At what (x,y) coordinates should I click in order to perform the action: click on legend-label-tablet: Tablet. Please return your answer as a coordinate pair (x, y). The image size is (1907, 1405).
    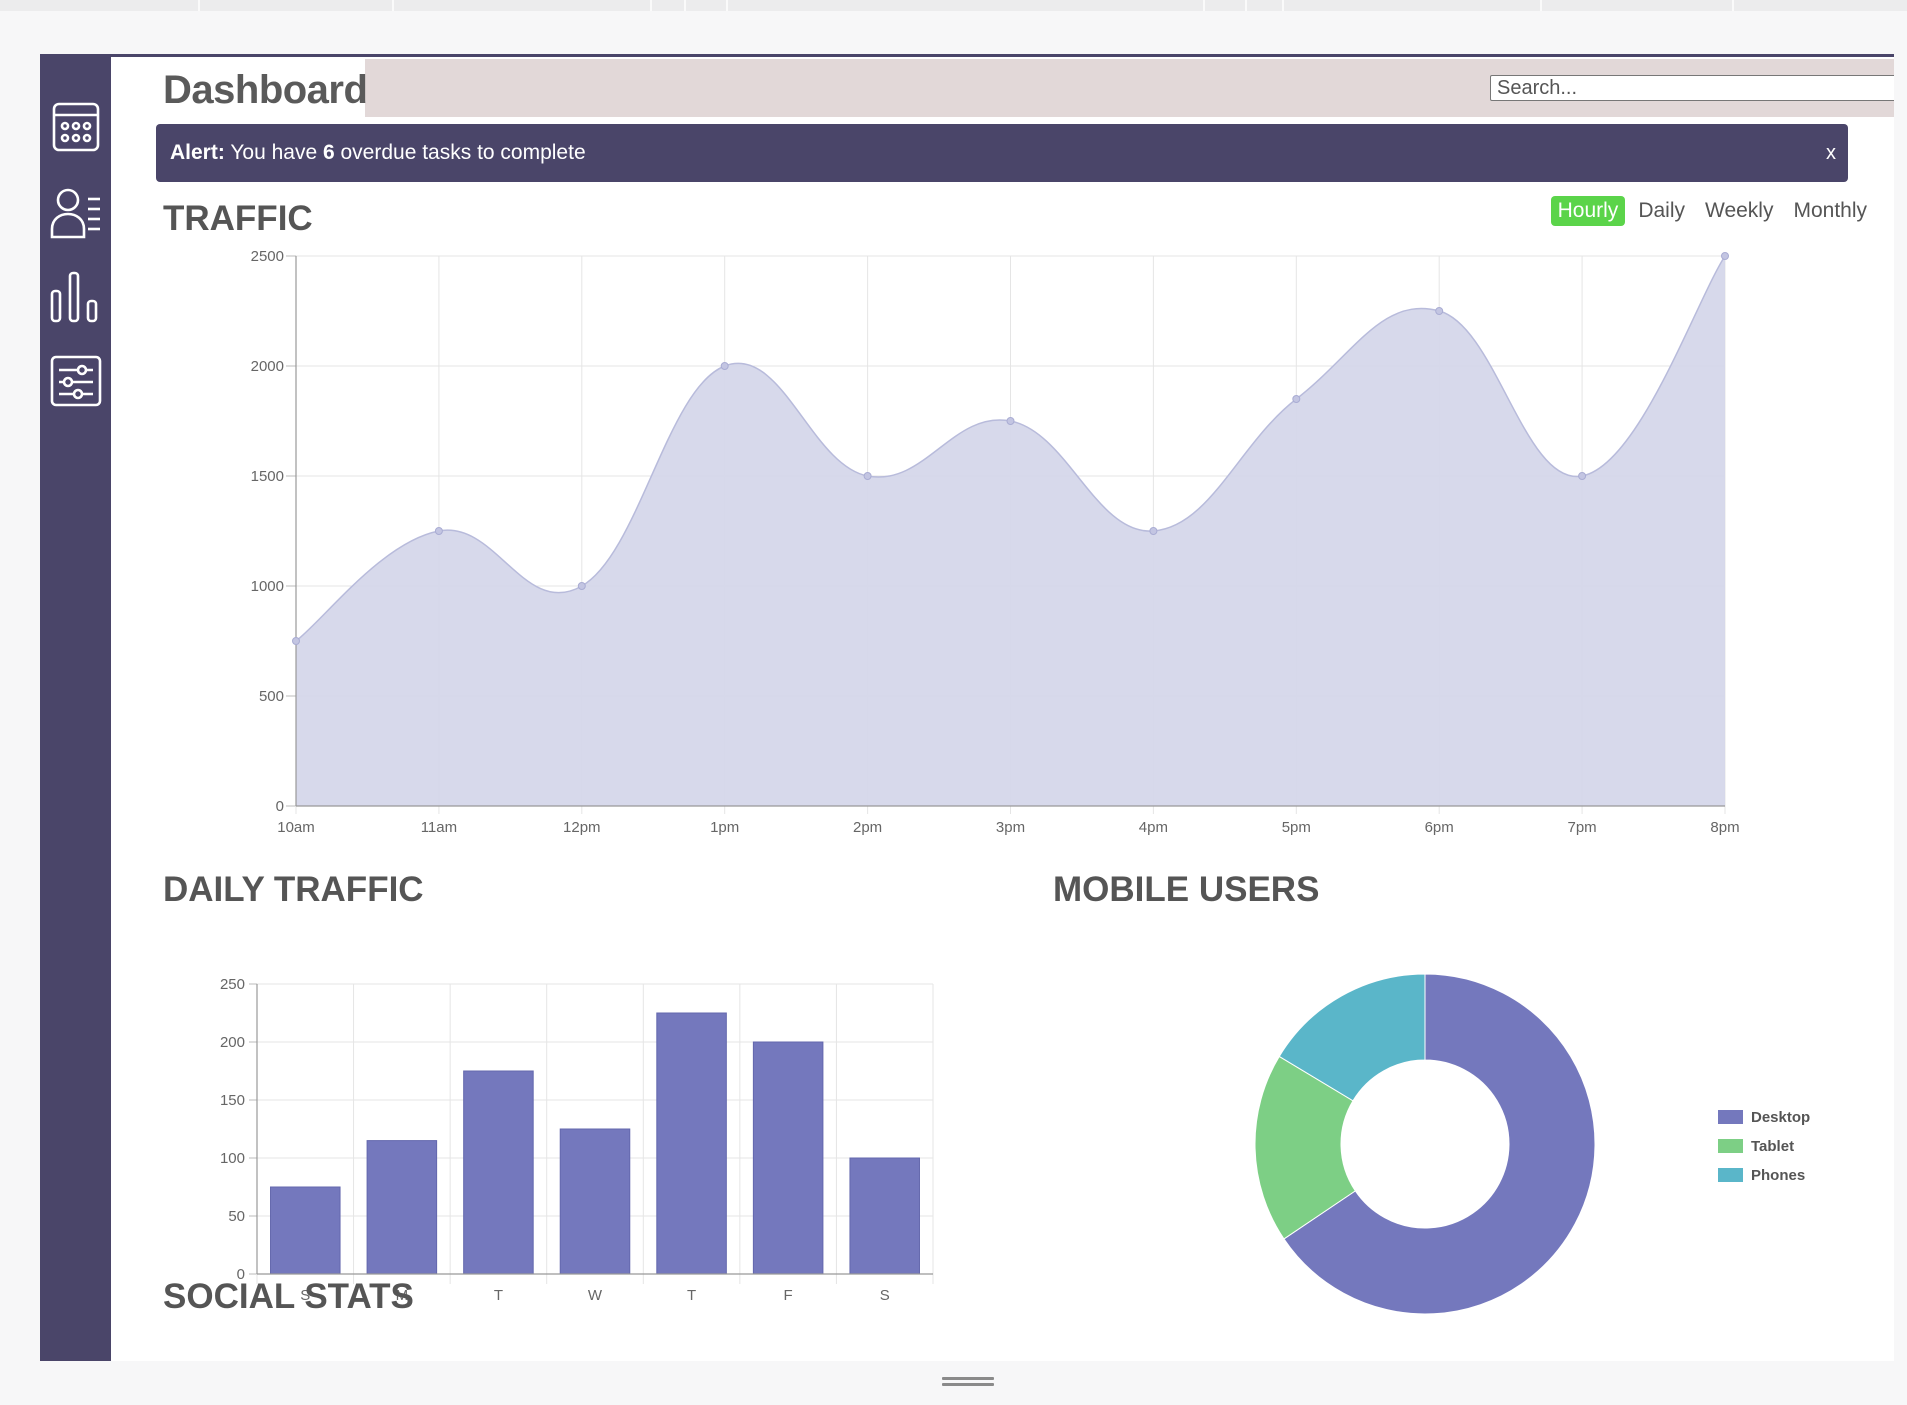
    Looking at the image, I should click on (1772, 1146).